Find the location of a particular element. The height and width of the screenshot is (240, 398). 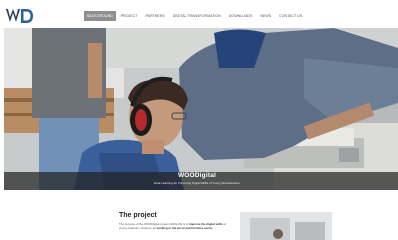

text-bold-segment: working in the wood and furniture sector is located at coordinates (184, 228).